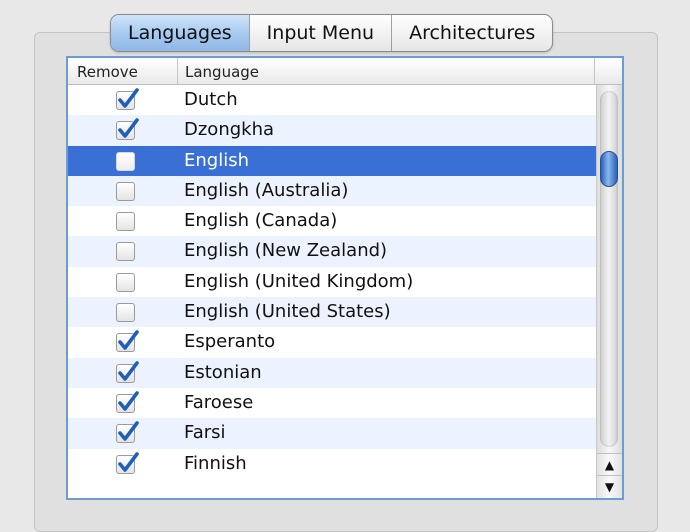  What do you see at coordinates (230, 342) in the screenshot?
I see `language-name: Esperanto` at bounding box center [230, 342].